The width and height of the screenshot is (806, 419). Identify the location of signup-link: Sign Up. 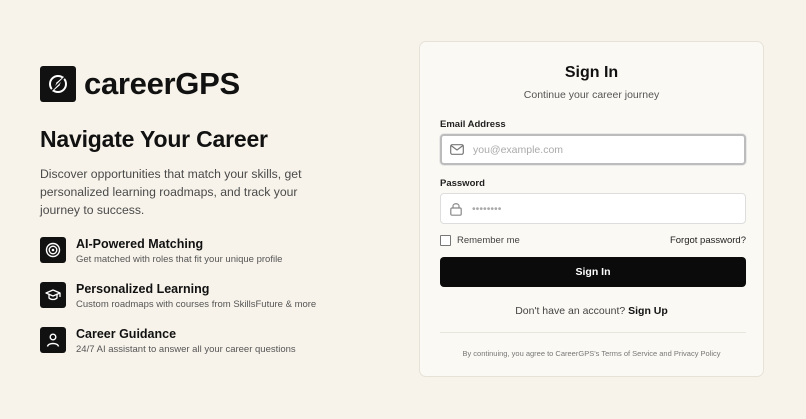
(648, 311).